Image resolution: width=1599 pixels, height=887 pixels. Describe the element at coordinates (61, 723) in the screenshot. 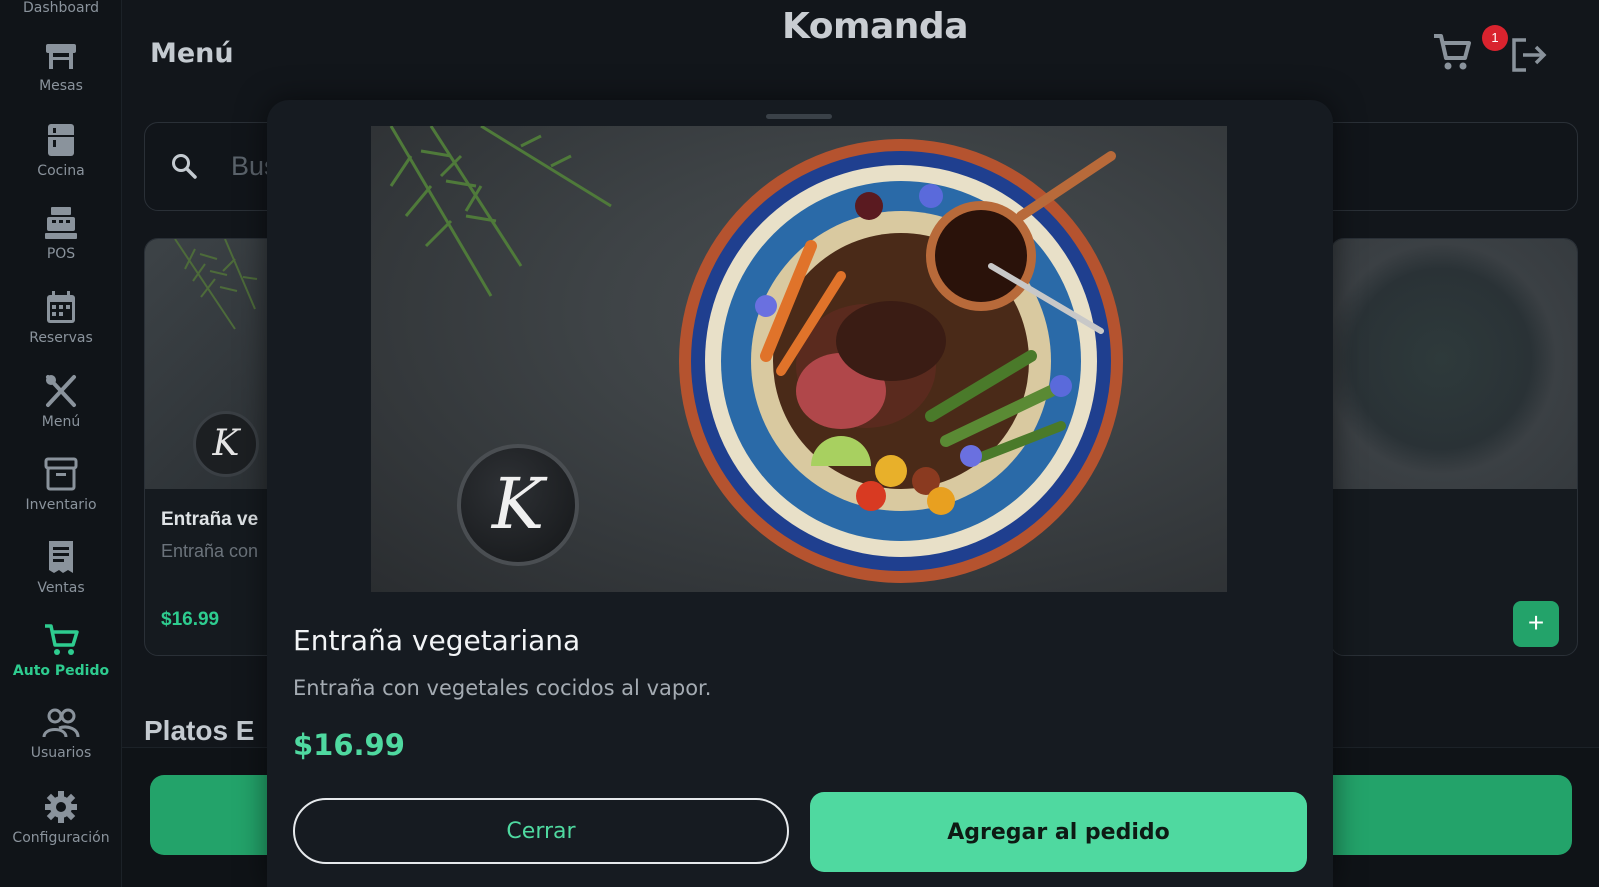

I see `users-icon` at that location.